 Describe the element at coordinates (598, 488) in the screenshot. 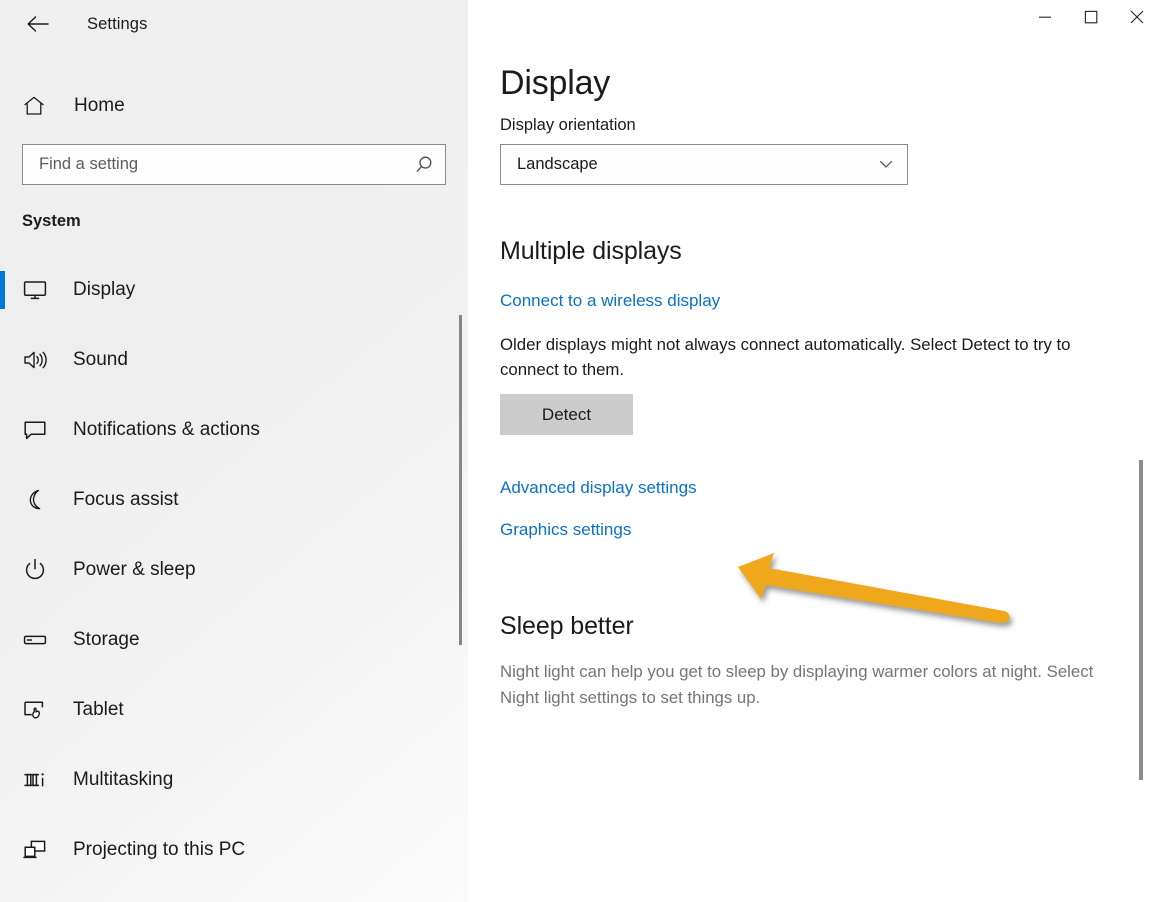

I see `advanced-display-settings-link: Advanced display settings` at that location.